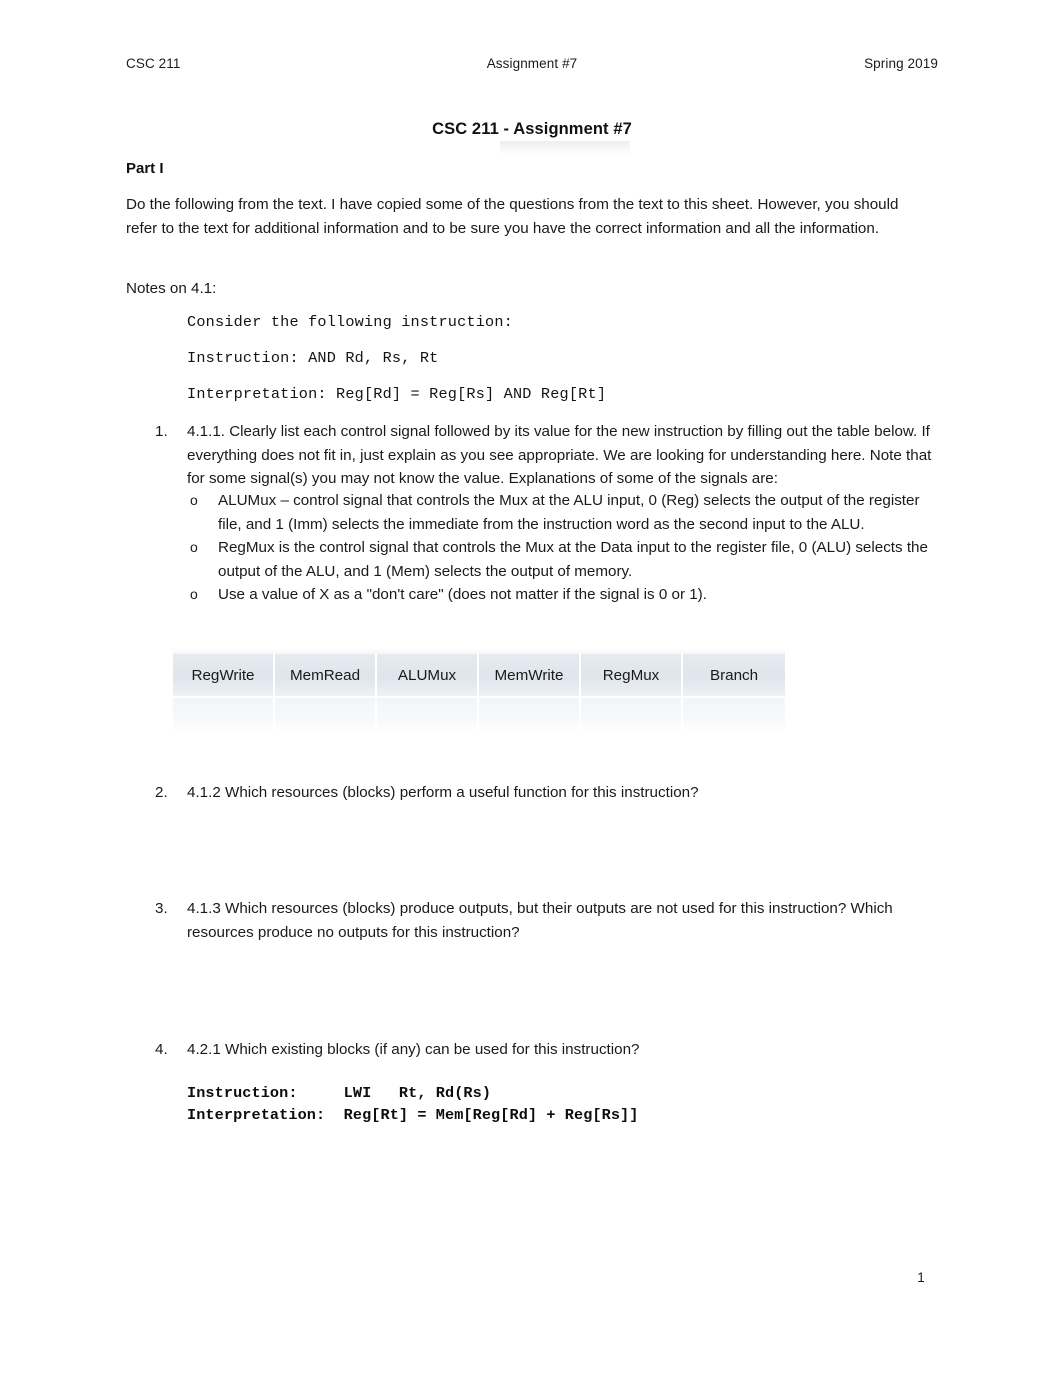  What do you see at coordinates (632, 676) in the screenshot?
I see `table-header-cell-regmux: RegMux` at bounding box center [632, 676].